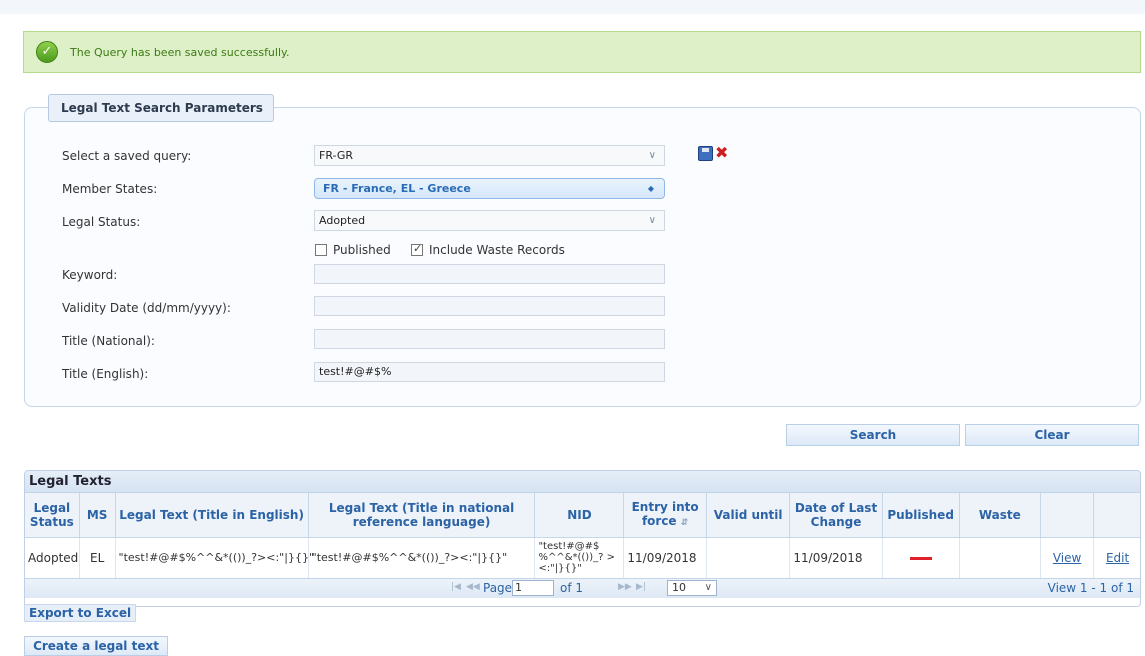 Image resolution: width=1145 pixels, height=656 pixels. What do you see at coordinates (422, 557) in the screenshot?
I see `cell-title-national: "test!#@#$%^^&*(())_?><:"|}{}"` at bounding box center [422, 557].